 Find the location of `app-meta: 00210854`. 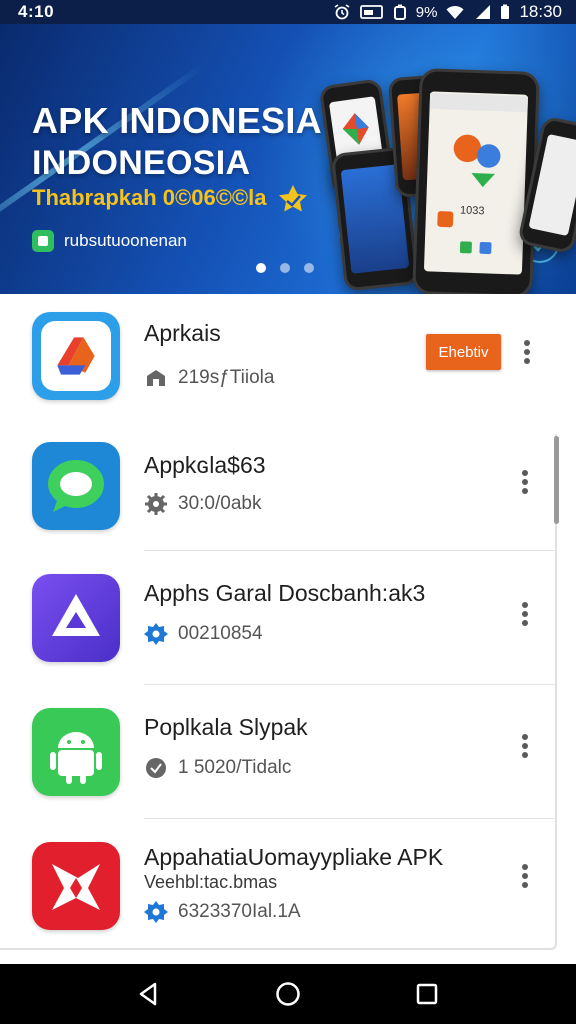

app-meta: 00210854 is located at coordinates (203, 634).